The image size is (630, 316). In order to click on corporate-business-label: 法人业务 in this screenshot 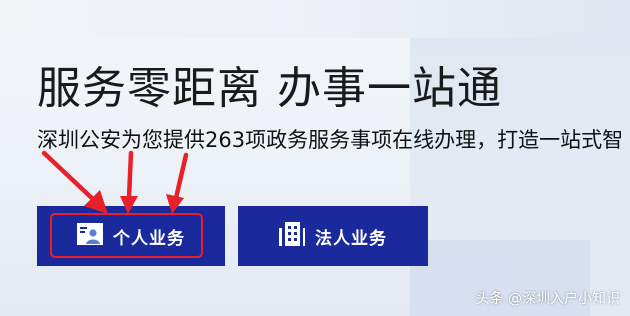, I will do `click(351, 238)`.